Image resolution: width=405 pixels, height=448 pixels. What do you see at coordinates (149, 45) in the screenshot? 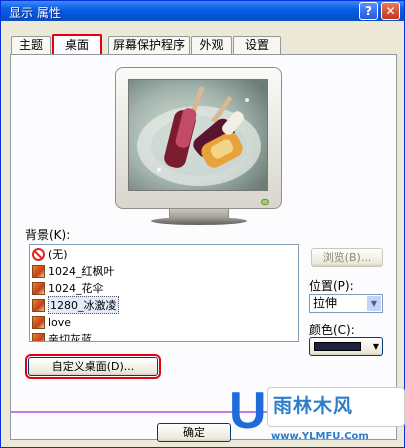
I see `tab-screensaver: 屏幕保护程序` at bounding box center [149, 45].